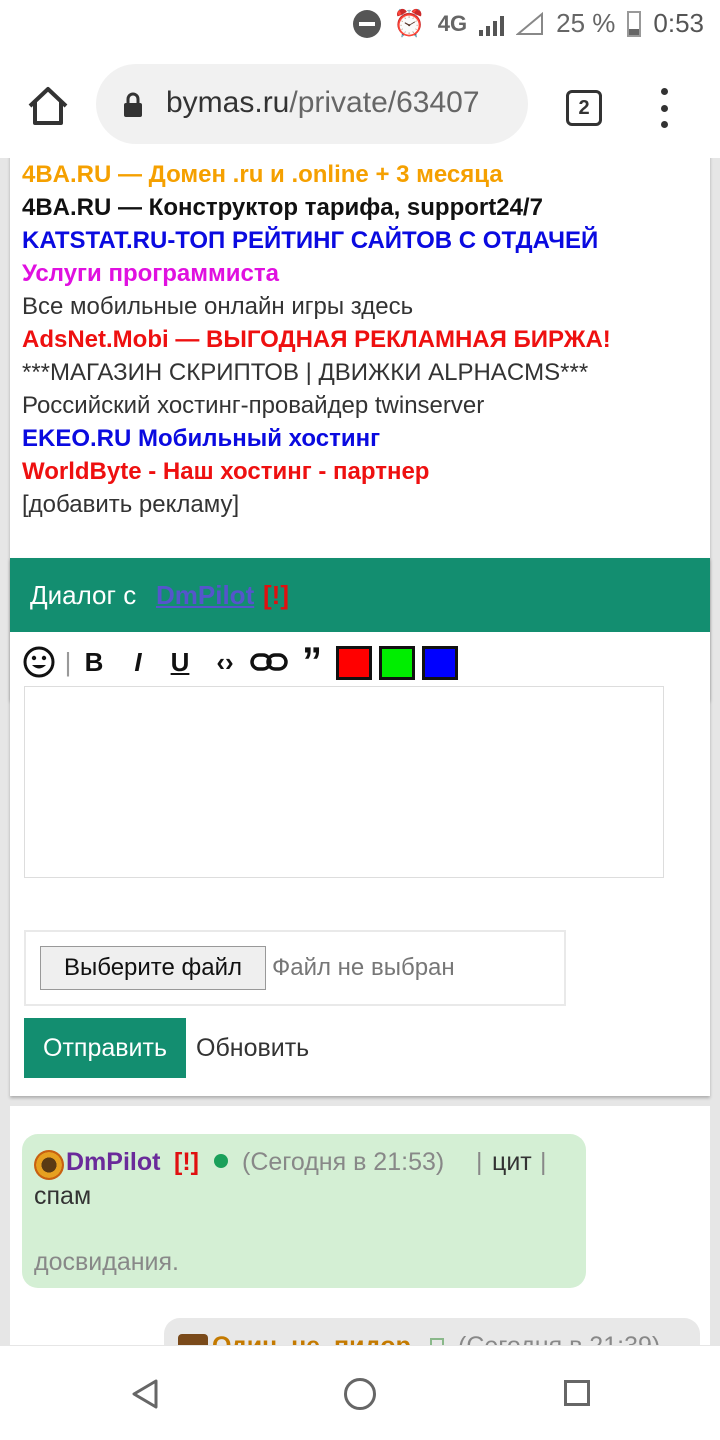 The width and height of the screenshot is (720, 1440). I want to click on recent-apps-icon, so click(577, 1393).